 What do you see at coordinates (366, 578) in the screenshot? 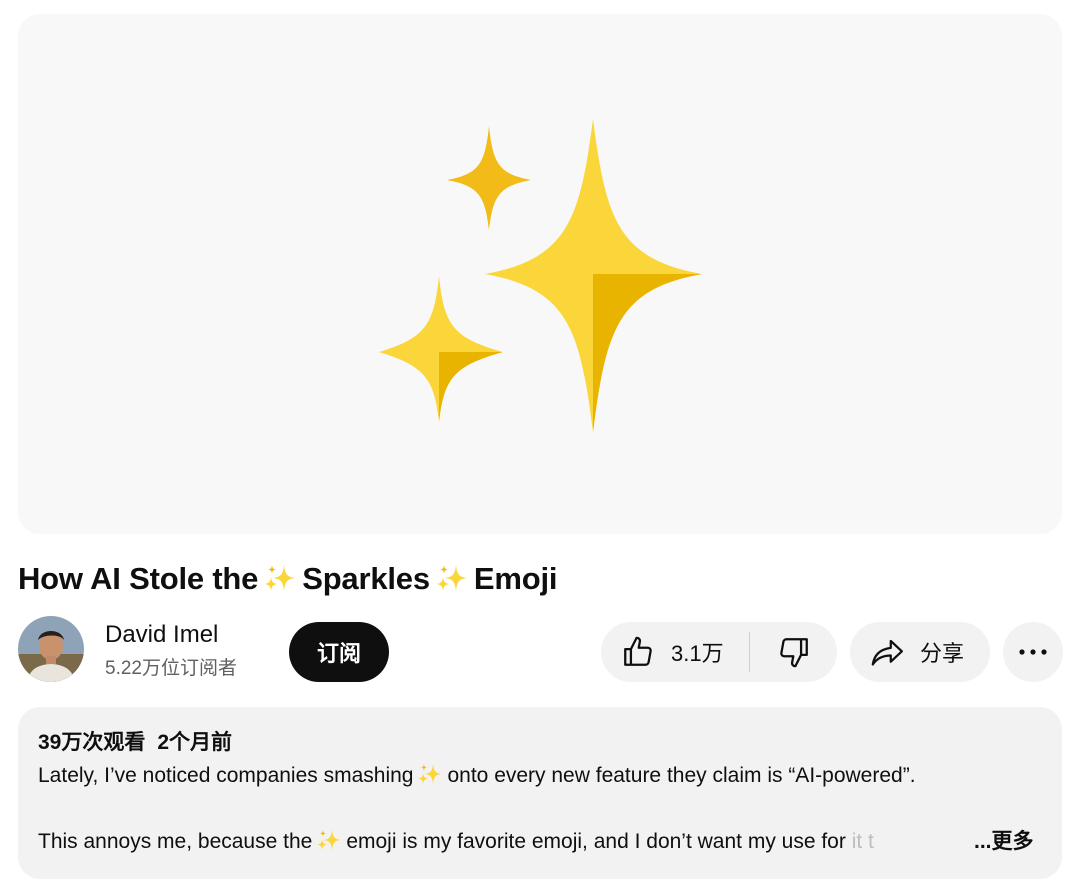
I see `title-text: Sparkles` at bounding box center [366, 578].